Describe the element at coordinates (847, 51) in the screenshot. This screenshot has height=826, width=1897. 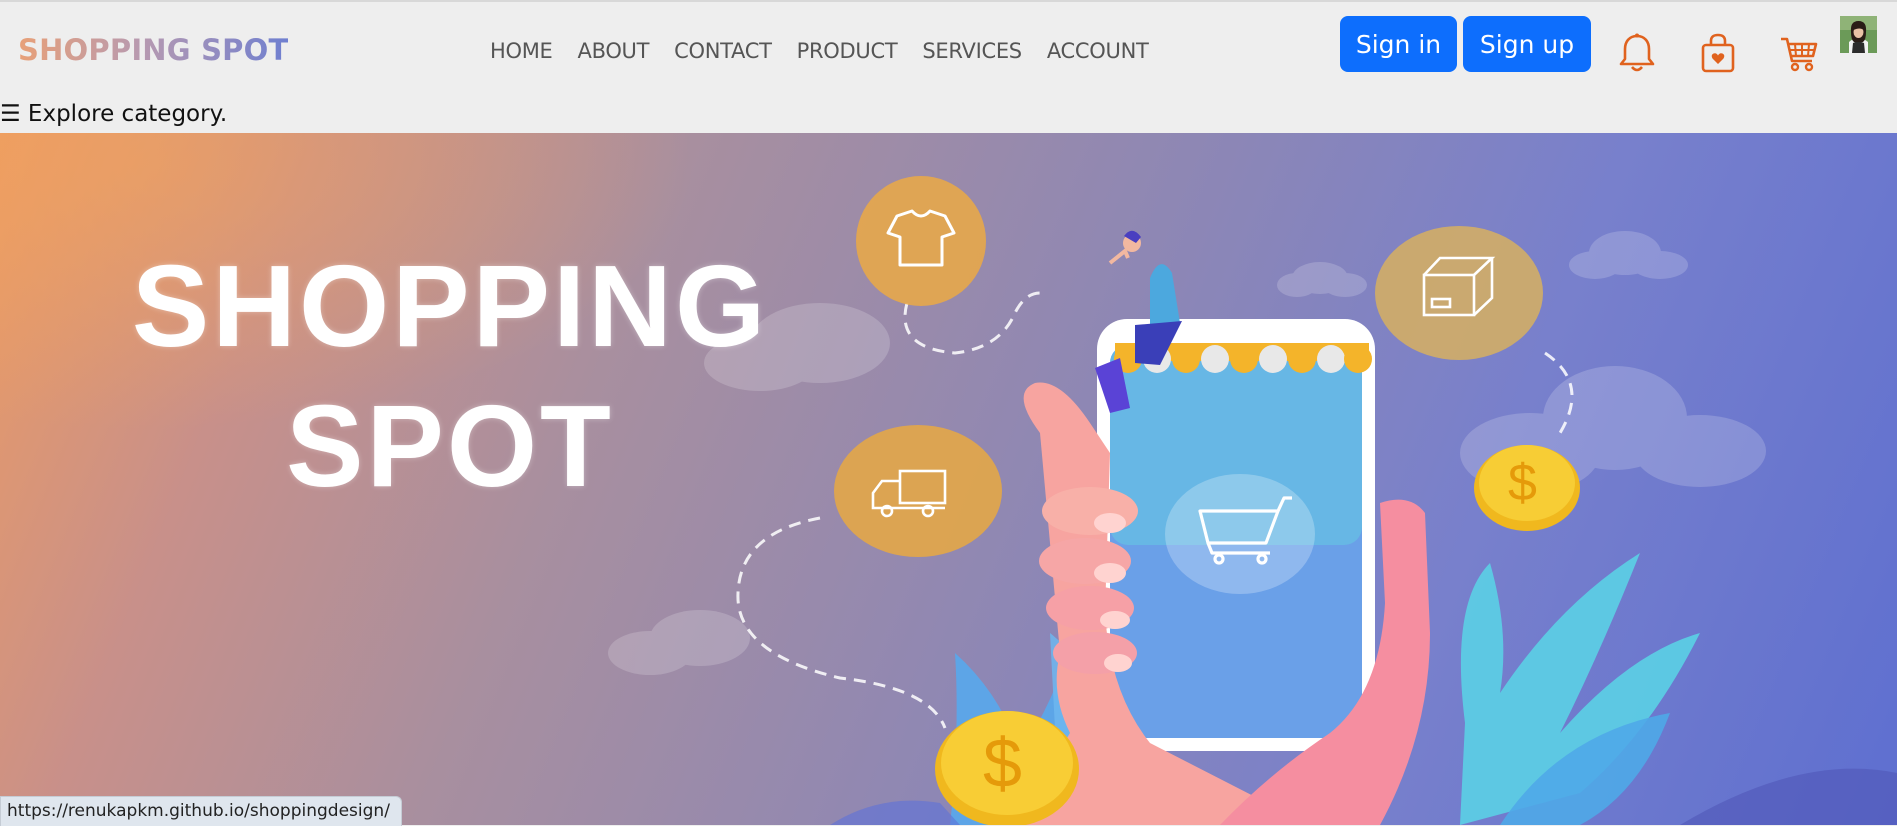
I see `nav-product: PRODUCT` at that location.